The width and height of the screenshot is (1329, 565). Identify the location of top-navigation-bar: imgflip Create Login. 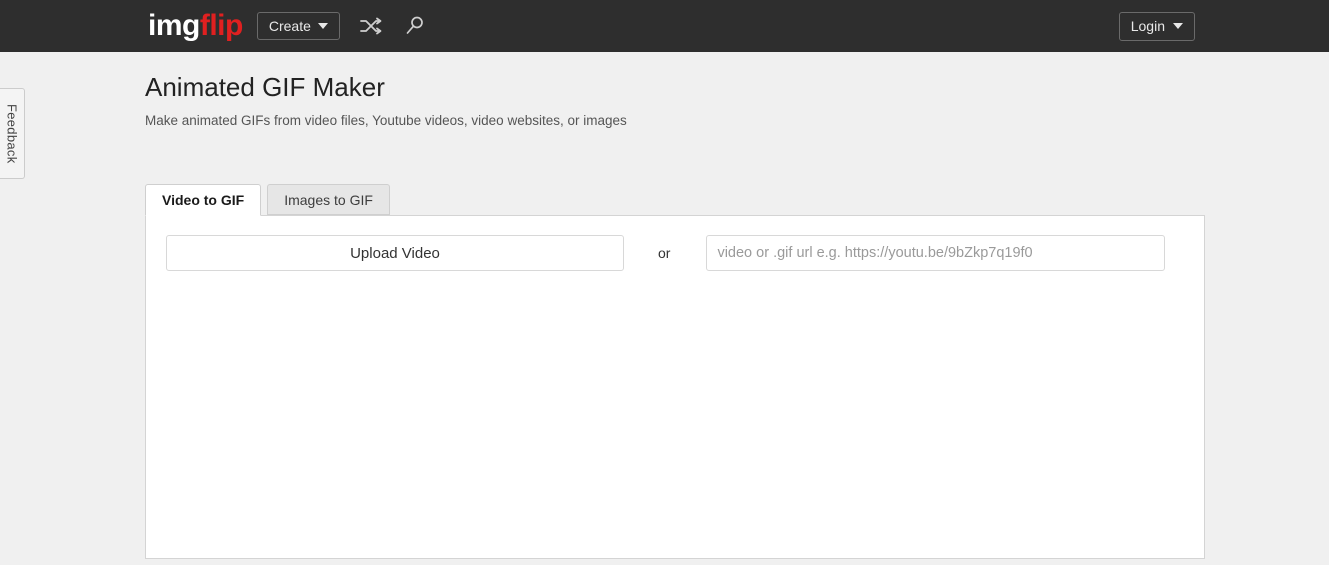
(664, 26).